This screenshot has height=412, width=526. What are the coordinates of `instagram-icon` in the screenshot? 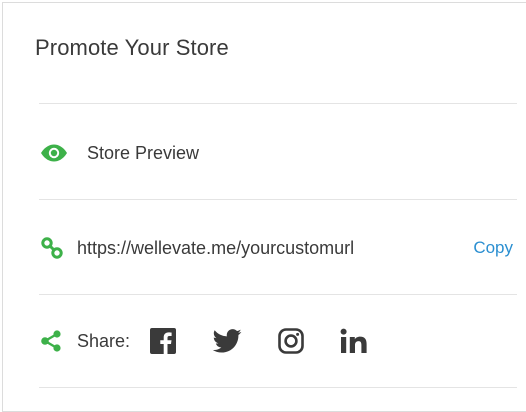 It's located at (291, 341).